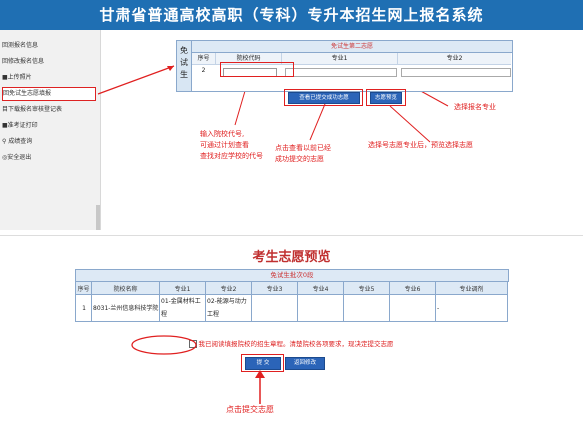  Describe the element at coordinates (273, 104) in the screenshot. I see `annotation-arrows` at that location.